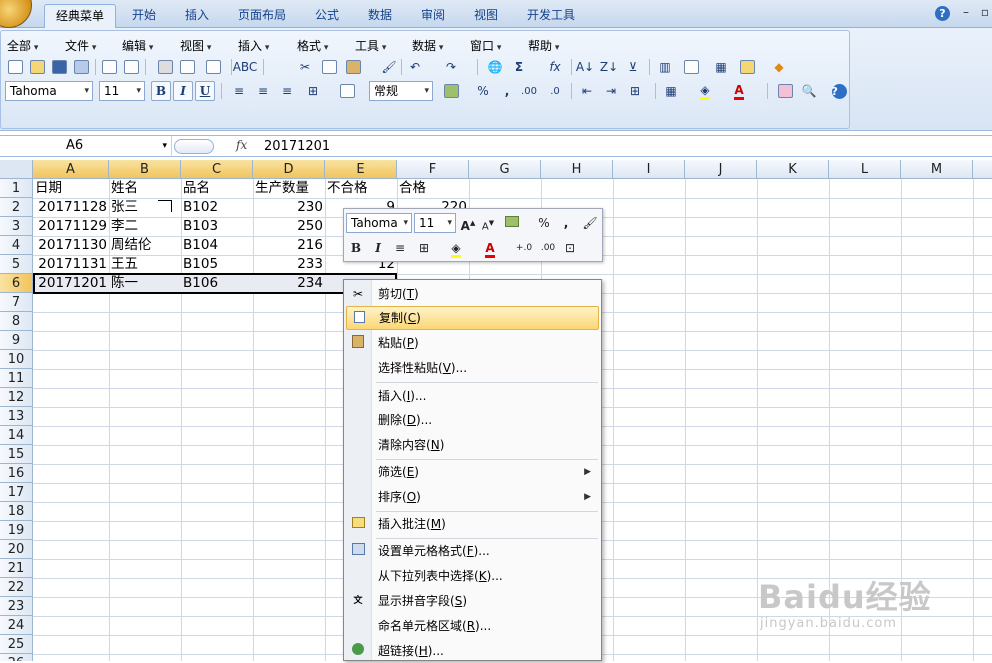  Describe the element at coordinates (361, 169) in the screenshot. I see `col-header-e: E` at that location.